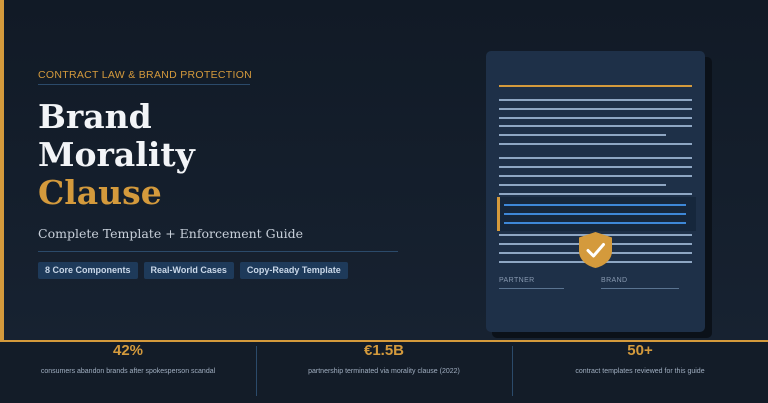 The width and height of the screenshot is (768, 403). I want to click on tag-core-components: 8 Core Components, so click(88, 270).